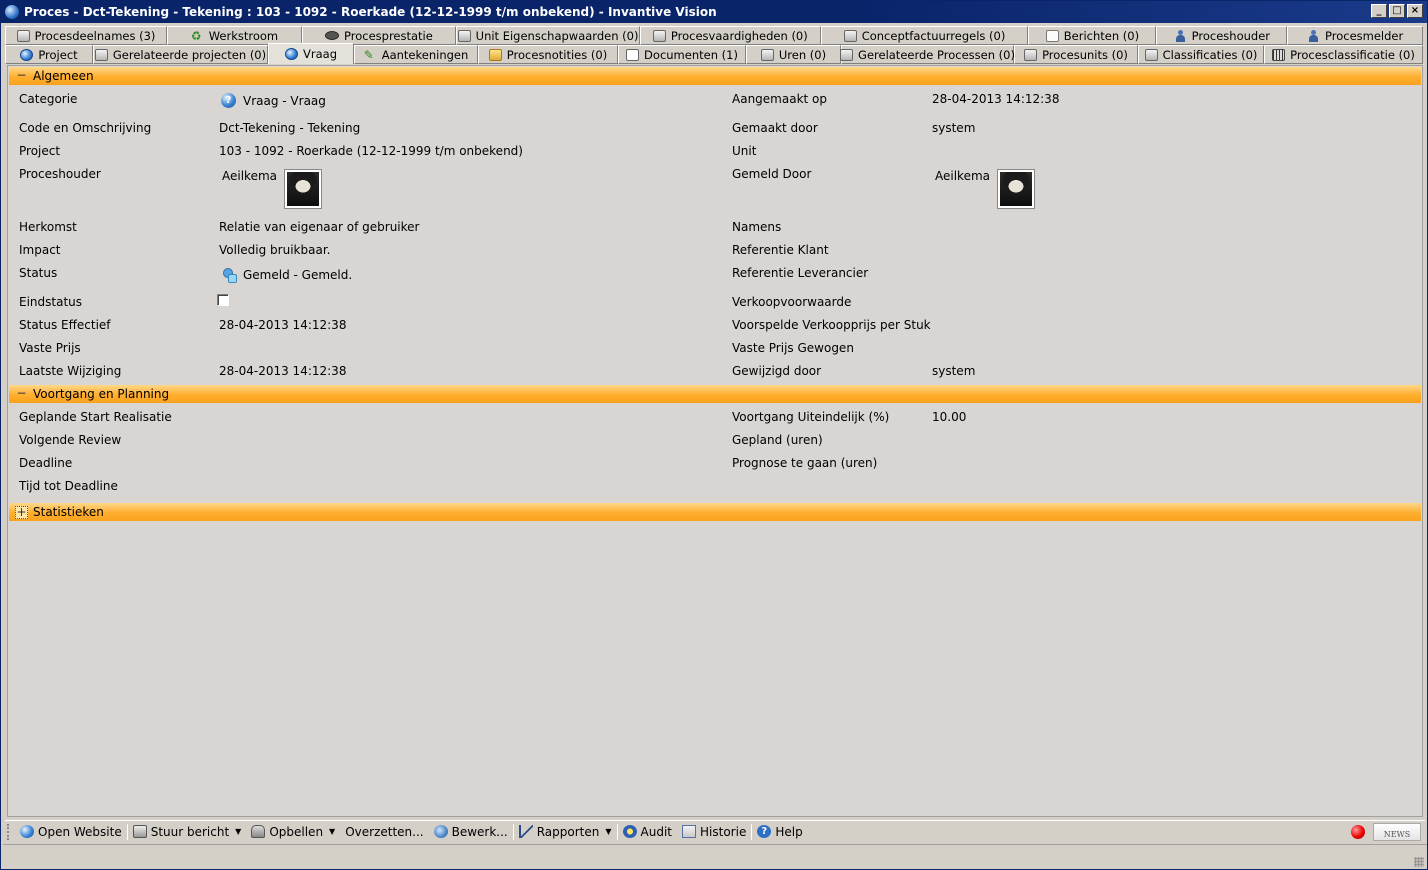  I want to click on tab-documenten: Documenten (1), so click(682, 54).